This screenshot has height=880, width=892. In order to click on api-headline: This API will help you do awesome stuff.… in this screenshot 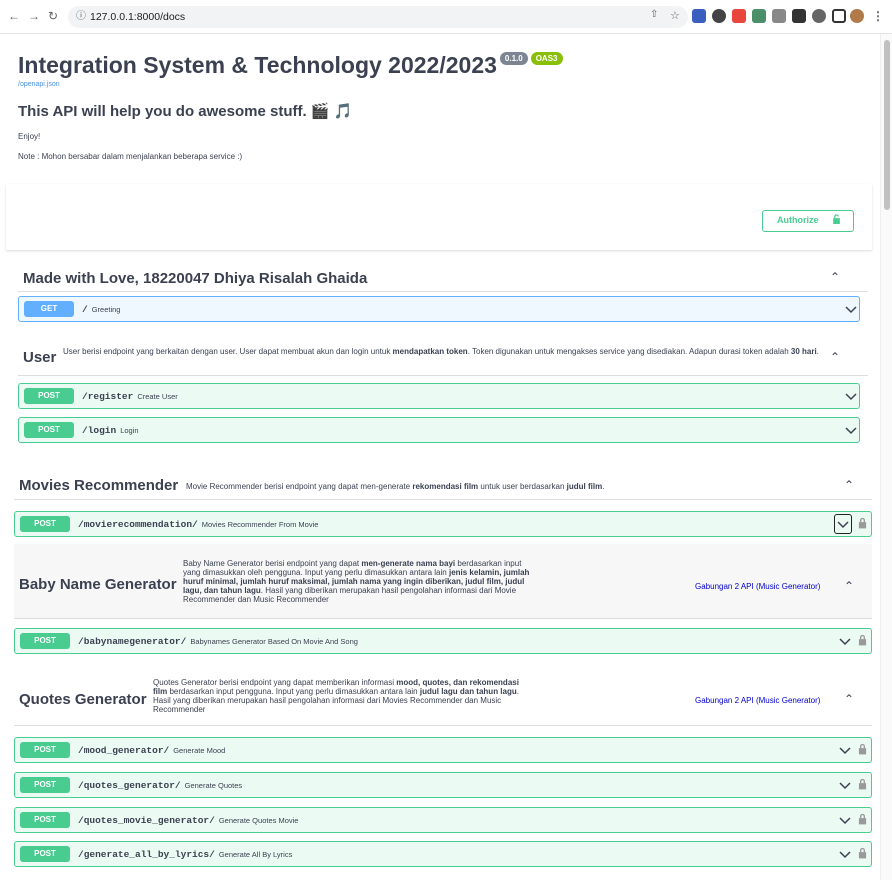, I will do `click(185, 111)`.